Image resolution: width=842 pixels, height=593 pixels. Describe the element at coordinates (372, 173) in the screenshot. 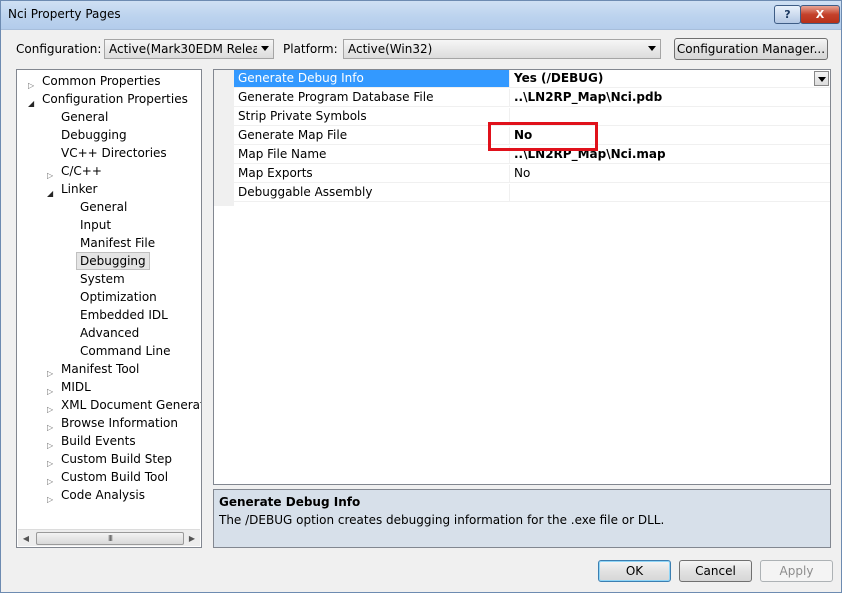

I see `property-name: Map Exports` at that location.